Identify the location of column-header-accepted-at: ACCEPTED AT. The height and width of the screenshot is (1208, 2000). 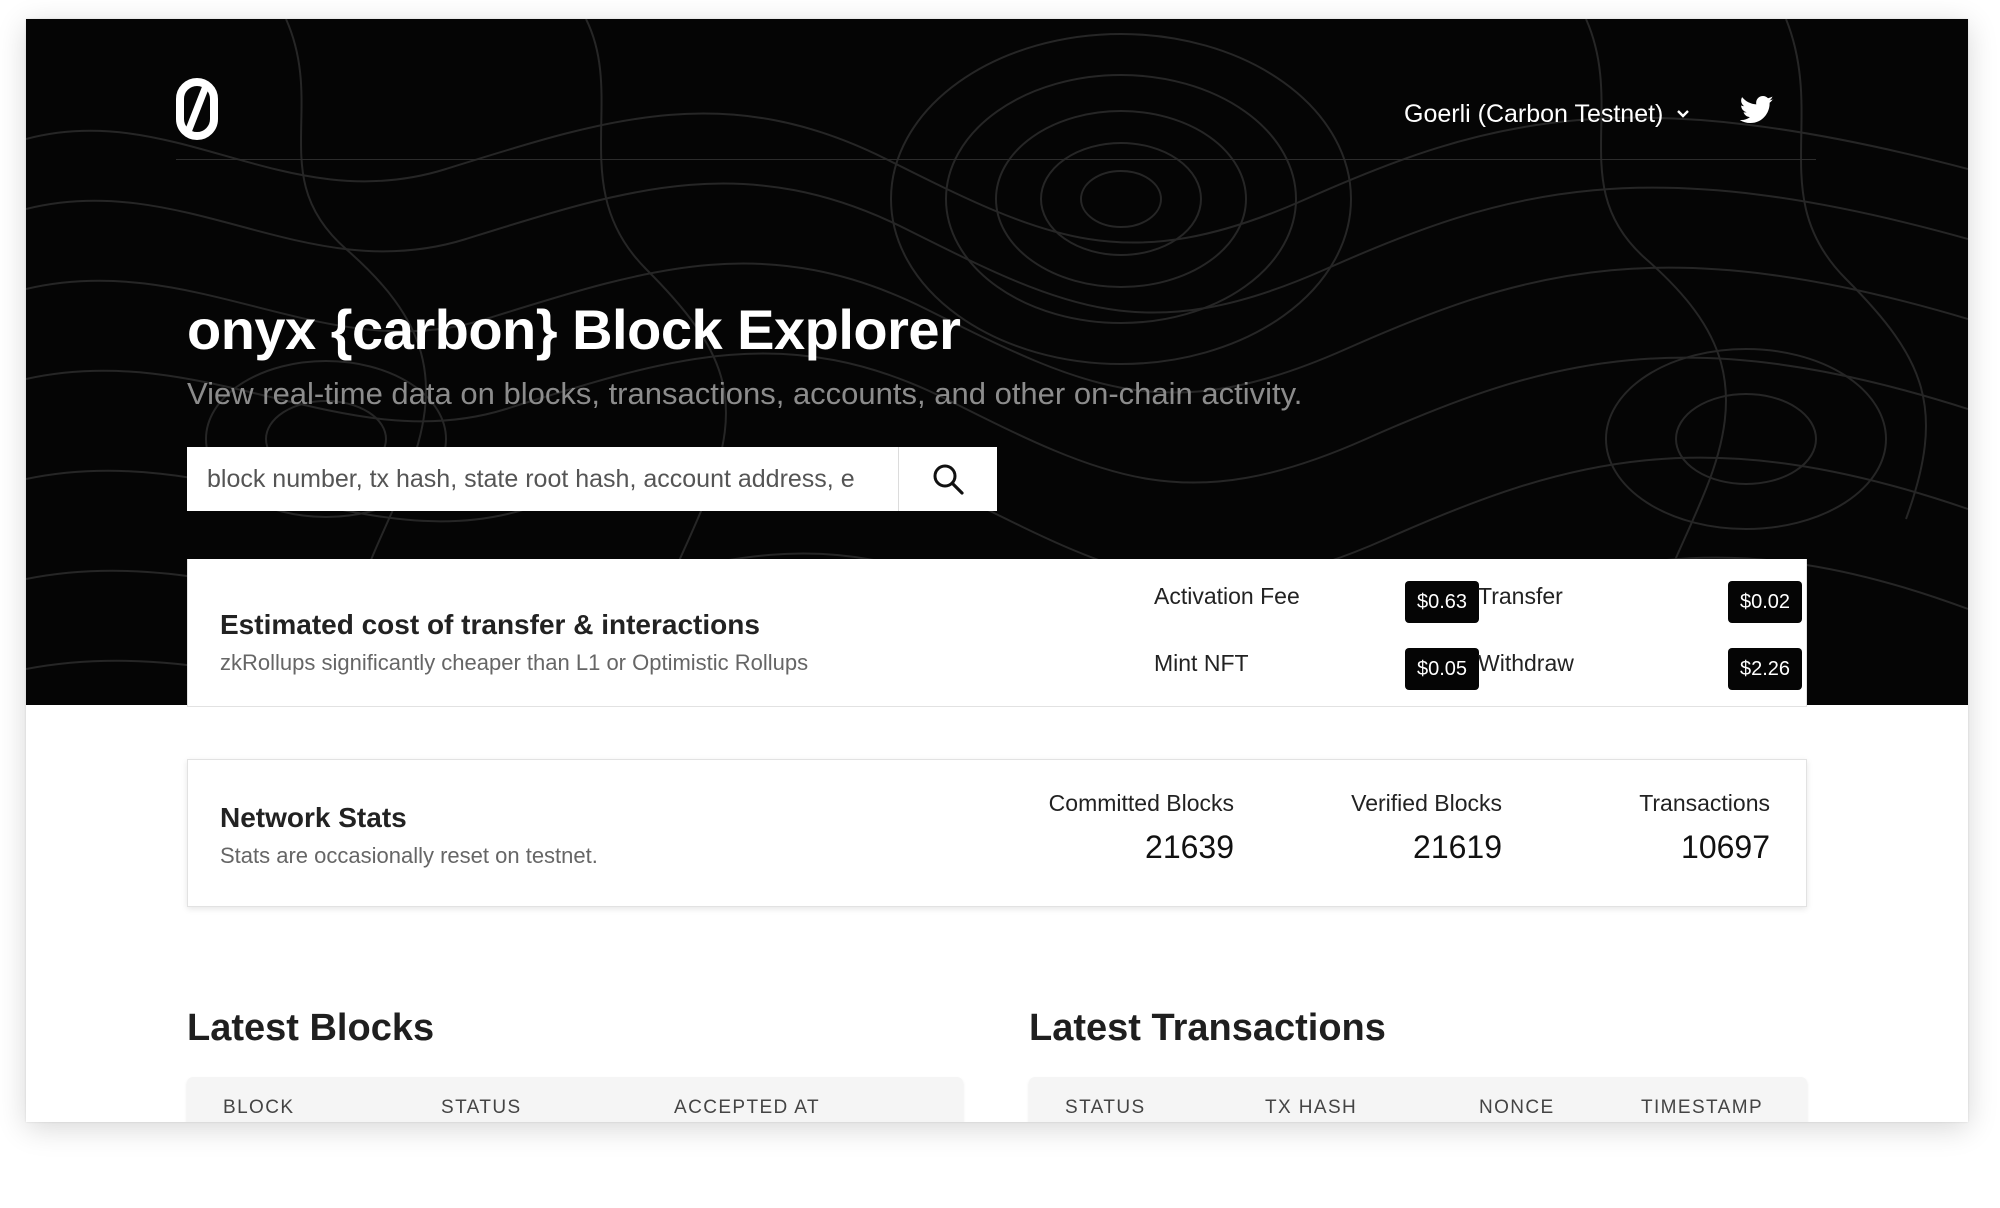
(747, 1108).